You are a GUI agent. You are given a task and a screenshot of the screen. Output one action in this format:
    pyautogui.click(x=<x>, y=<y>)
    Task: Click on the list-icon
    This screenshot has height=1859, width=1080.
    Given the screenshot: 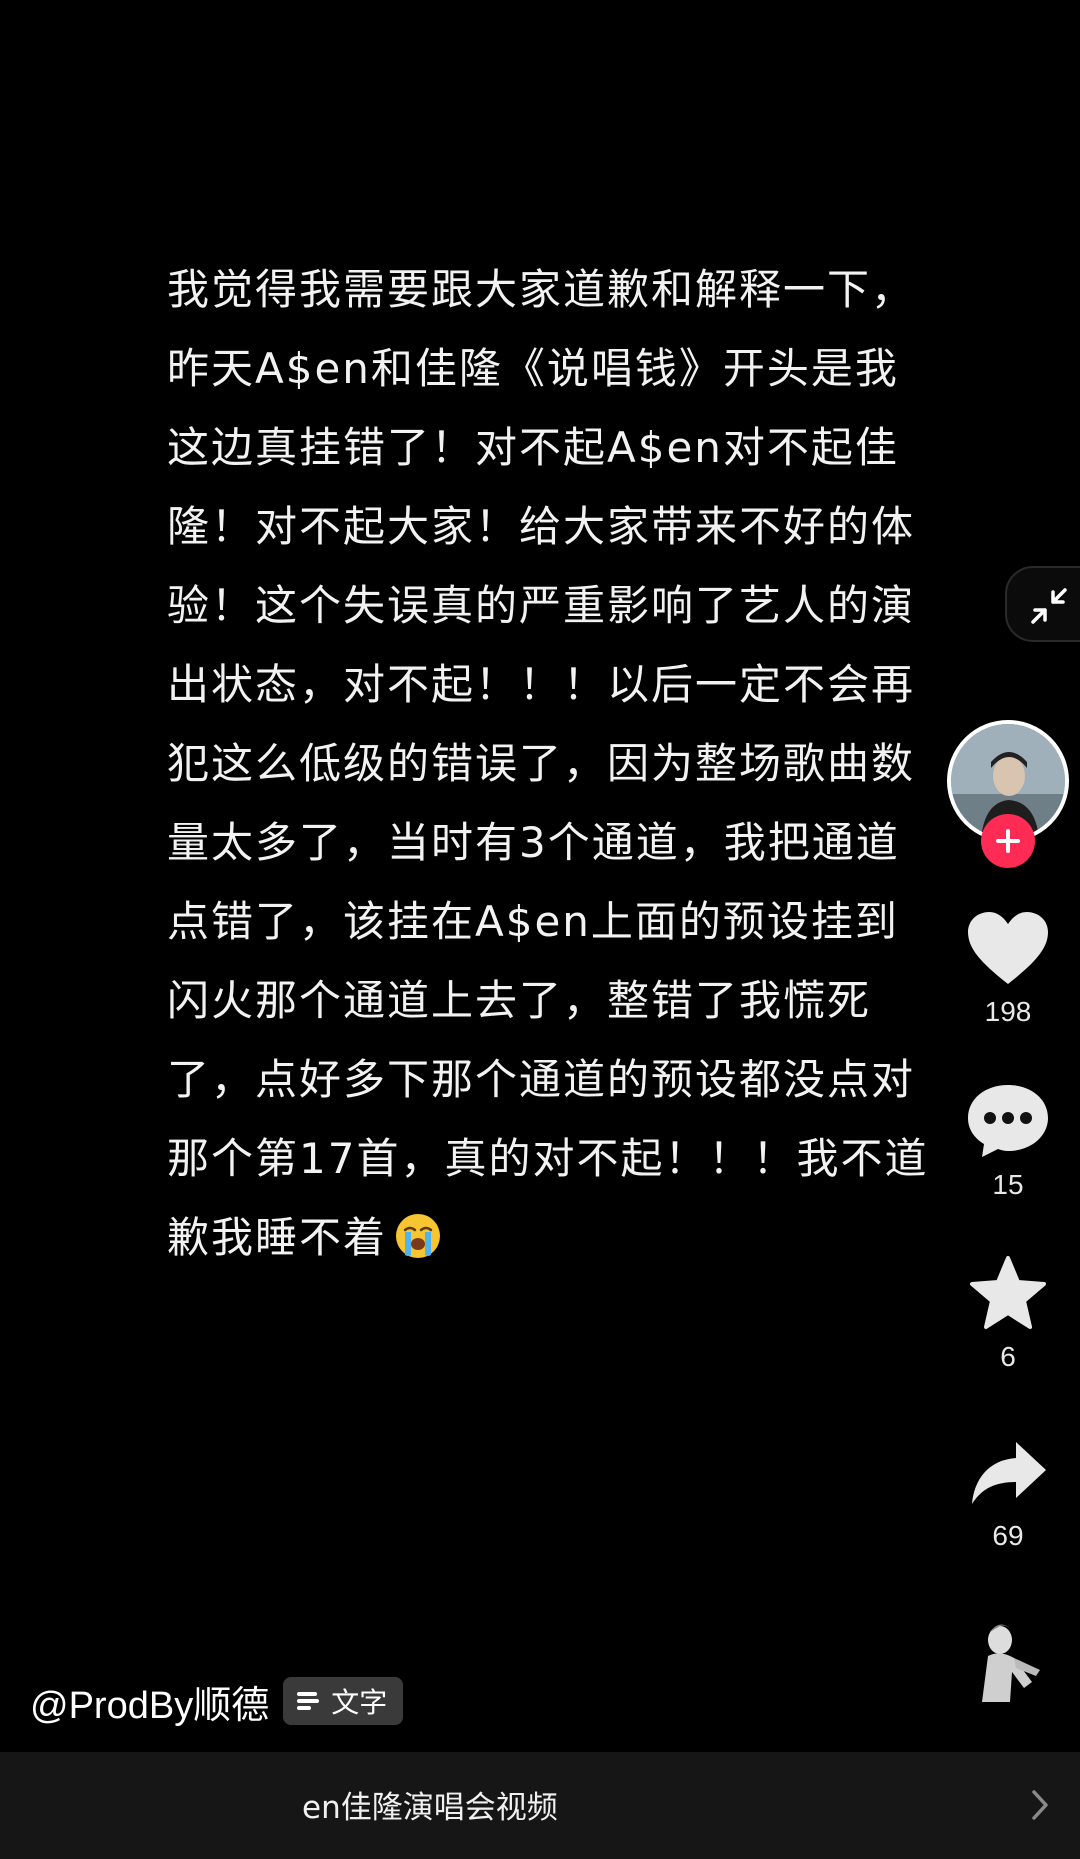 What is the action you would take?
    pyautogui.click(x=308, y=1701)
    